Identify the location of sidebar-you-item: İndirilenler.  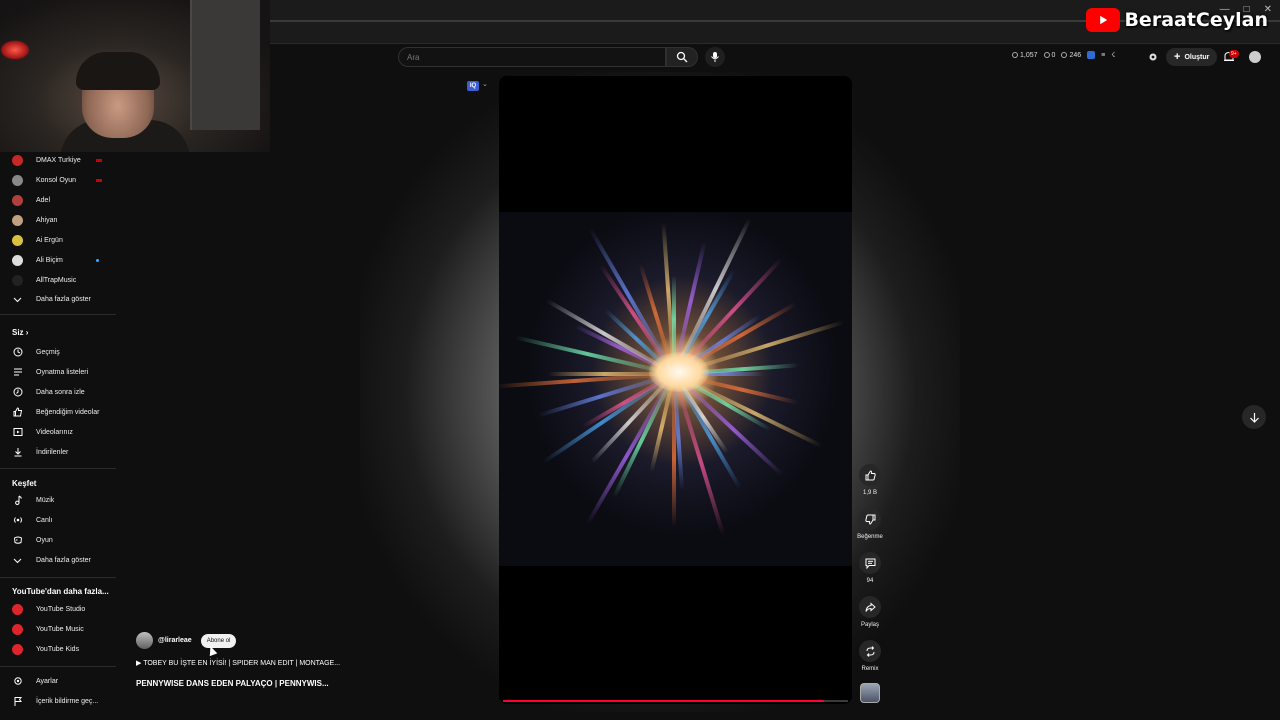
(58, 452).